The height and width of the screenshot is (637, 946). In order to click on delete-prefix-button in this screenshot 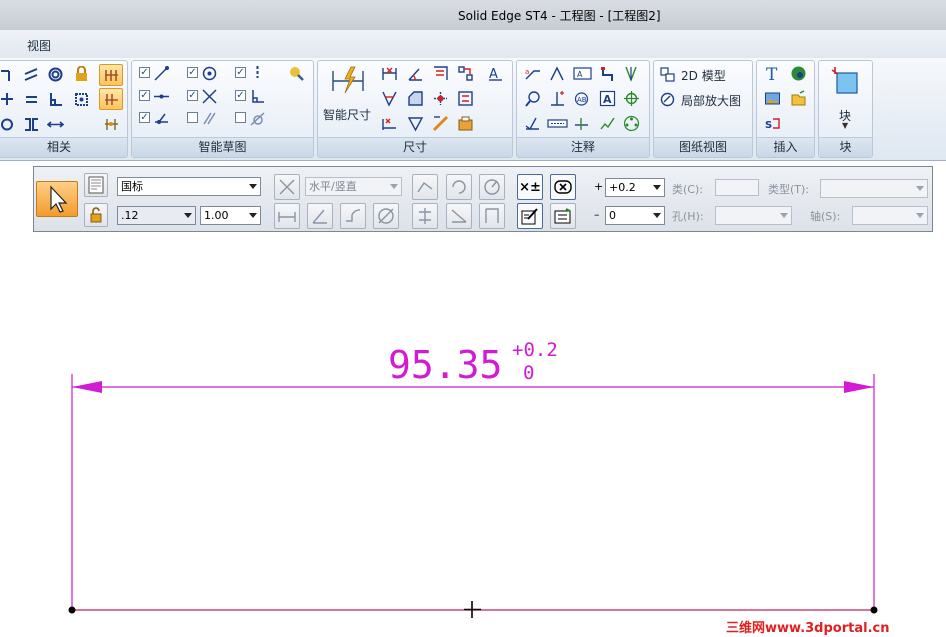, I will do `click(563, 187)`.